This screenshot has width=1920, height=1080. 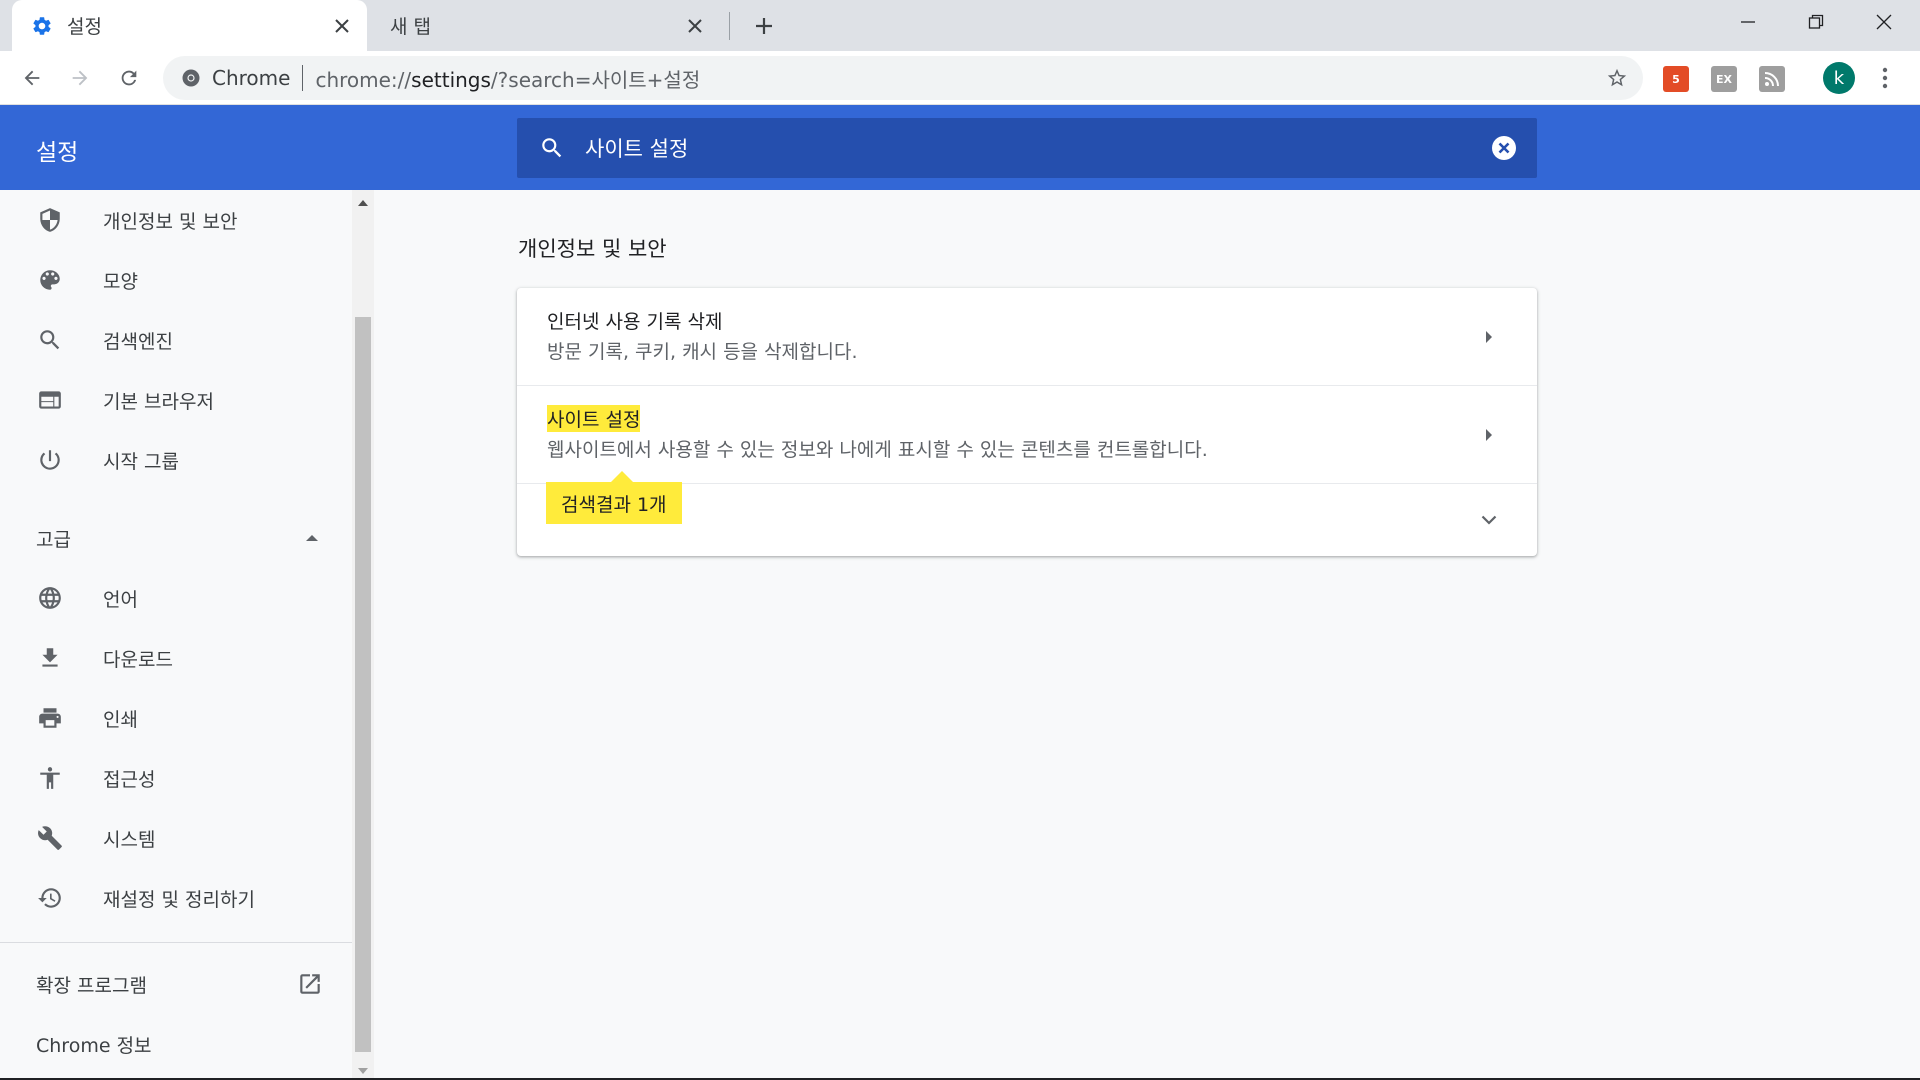 I want to click on sidebar-item-about-chrome: Chrome 정보, so click(x=176, y=1044).